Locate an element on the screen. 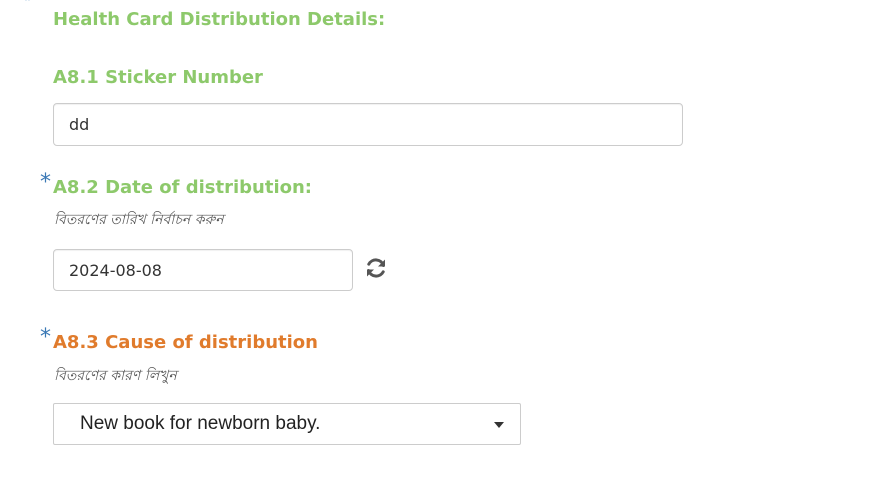 This screenshot has height=481, width=892. distribution-date-hint: বিতরণের তারিখ নির্বাচন করুন is located at coordinates (139, 220).